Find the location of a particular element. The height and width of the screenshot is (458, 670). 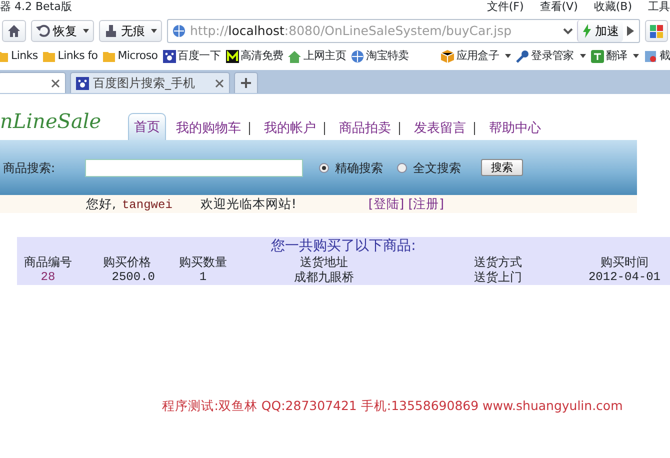

toolbar-link: 应用盒子 is located at coordinates (478, 56).